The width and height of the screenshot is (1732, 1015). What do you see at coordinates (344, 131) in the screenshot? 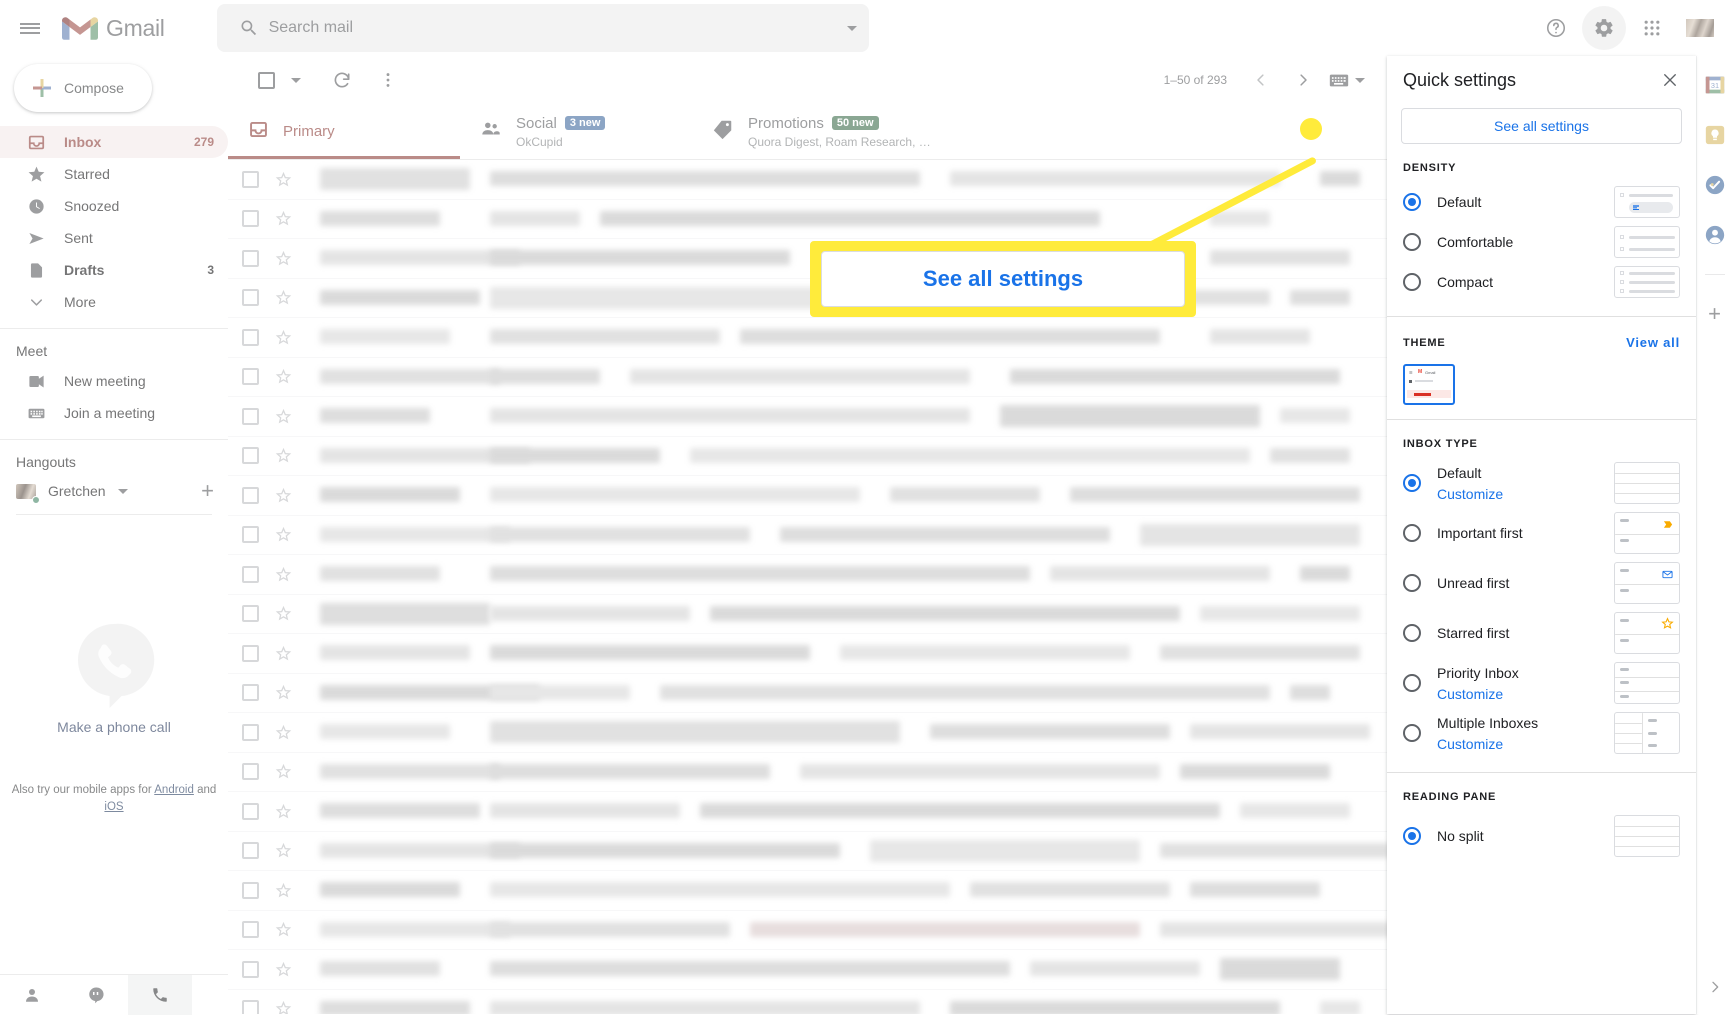
I see `tab-primary: Primary` at bounding box center [344, 131].